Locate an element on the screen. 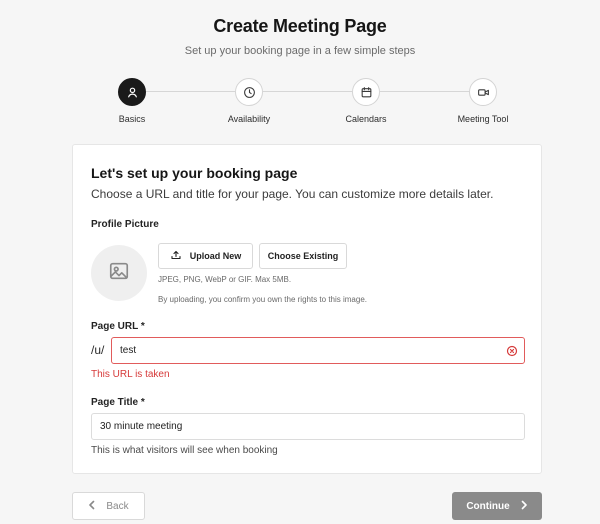  upload-new-label: Upload New is located at coordinates (215, 256).